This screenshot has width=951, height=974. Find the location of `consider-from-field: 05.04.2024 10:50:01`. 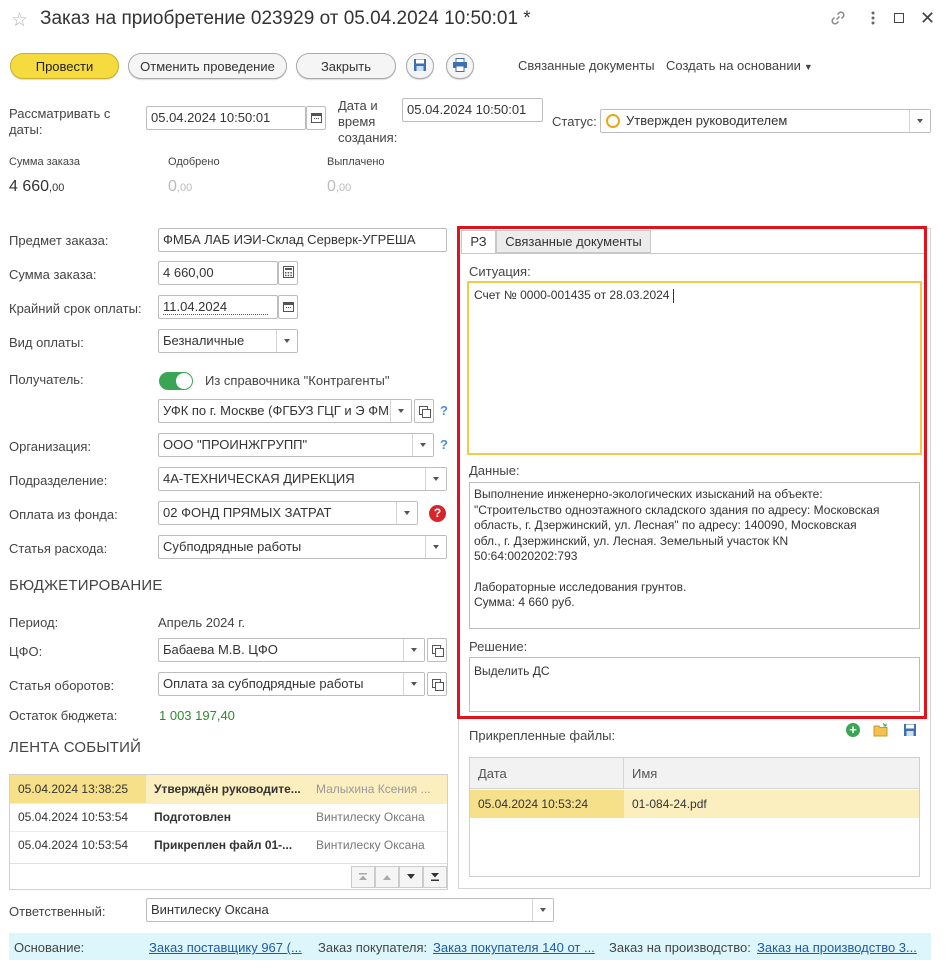

consider-from-field: 05.04.2024 10:50:01 is located at coordinates (226, 118).